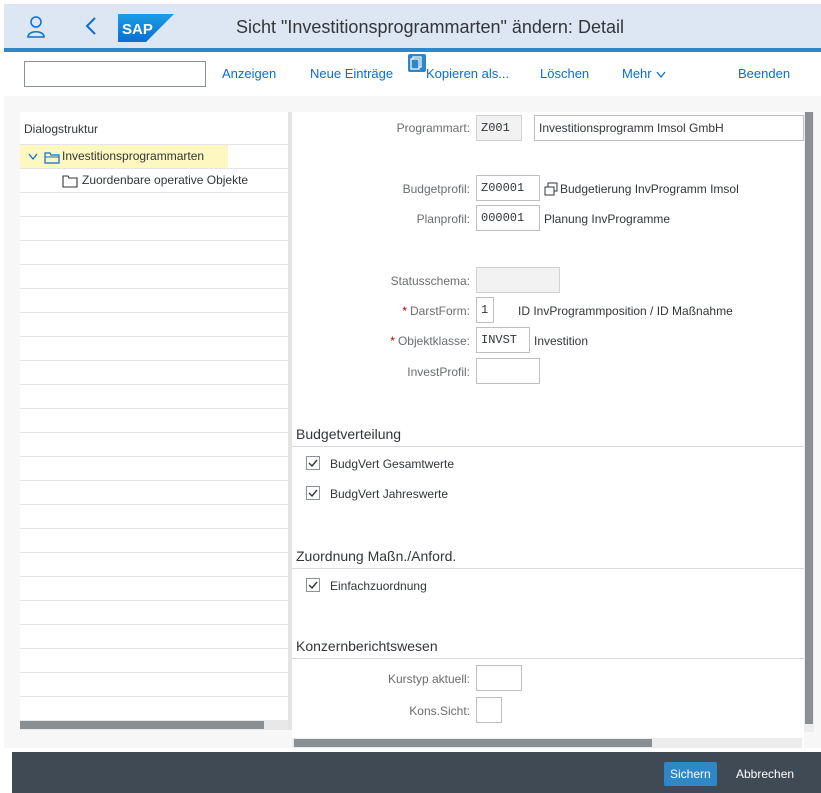 The width and height of the screenshot is (821, 793). What do you see at coordinates (518, 280) in the screenshot?
I see `statusschema-field` at bounding box center [518, 280].